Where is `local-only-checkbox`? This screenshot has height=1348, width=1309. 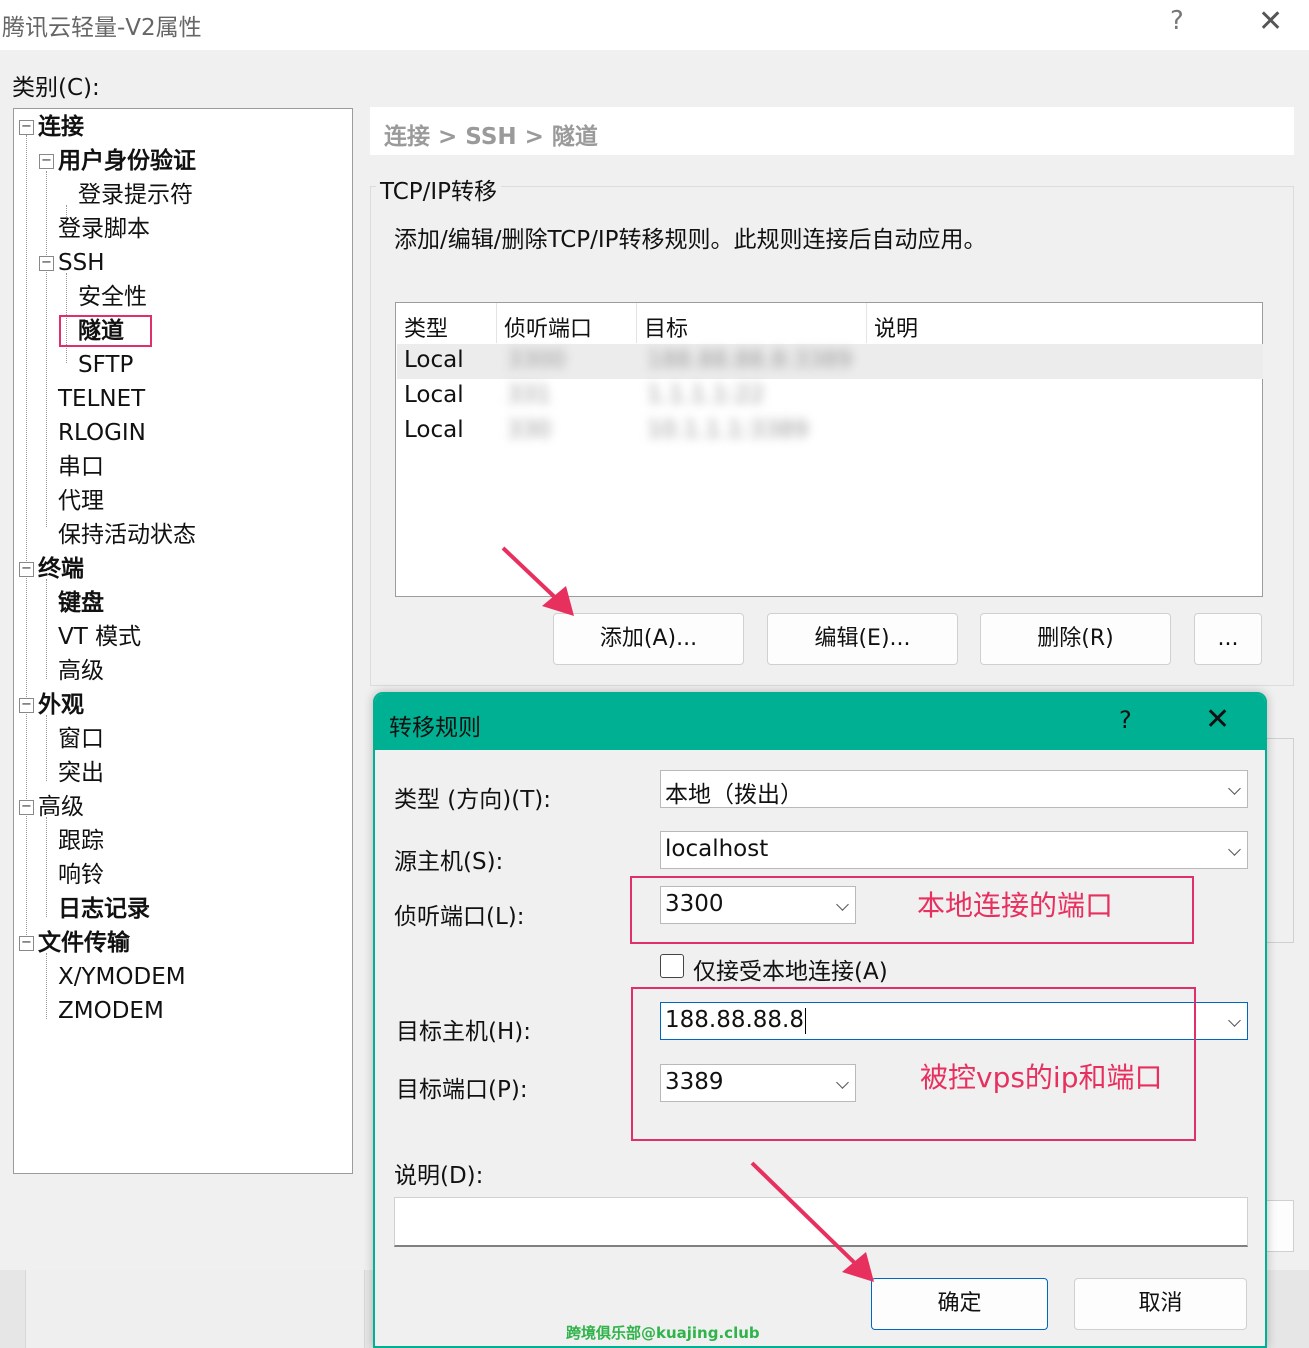
local-only-checkbox is located at coordinates (672, 966).